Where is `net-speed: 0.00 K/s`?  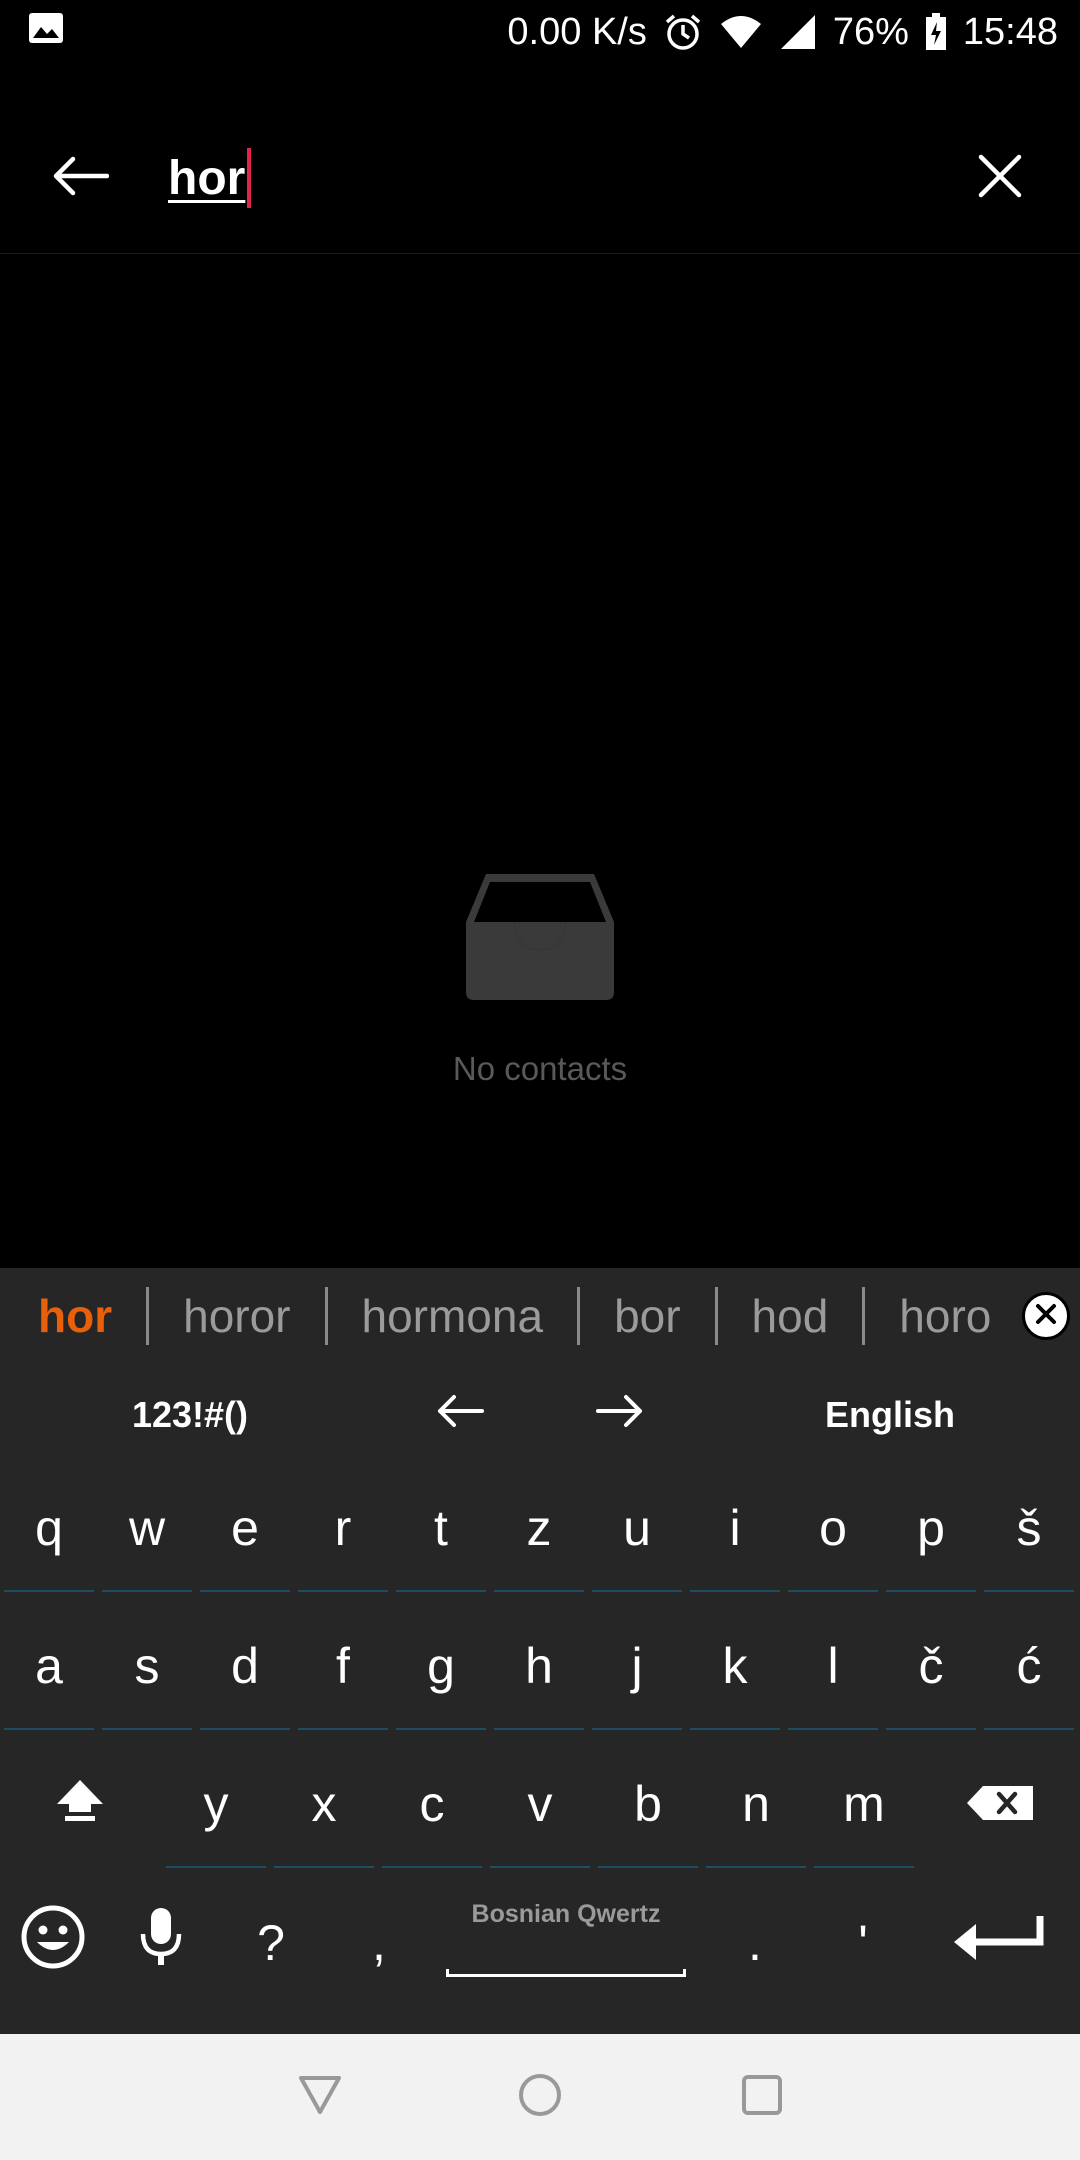 net-speed: 0.00 K/s is located at coordinates (577, 31).